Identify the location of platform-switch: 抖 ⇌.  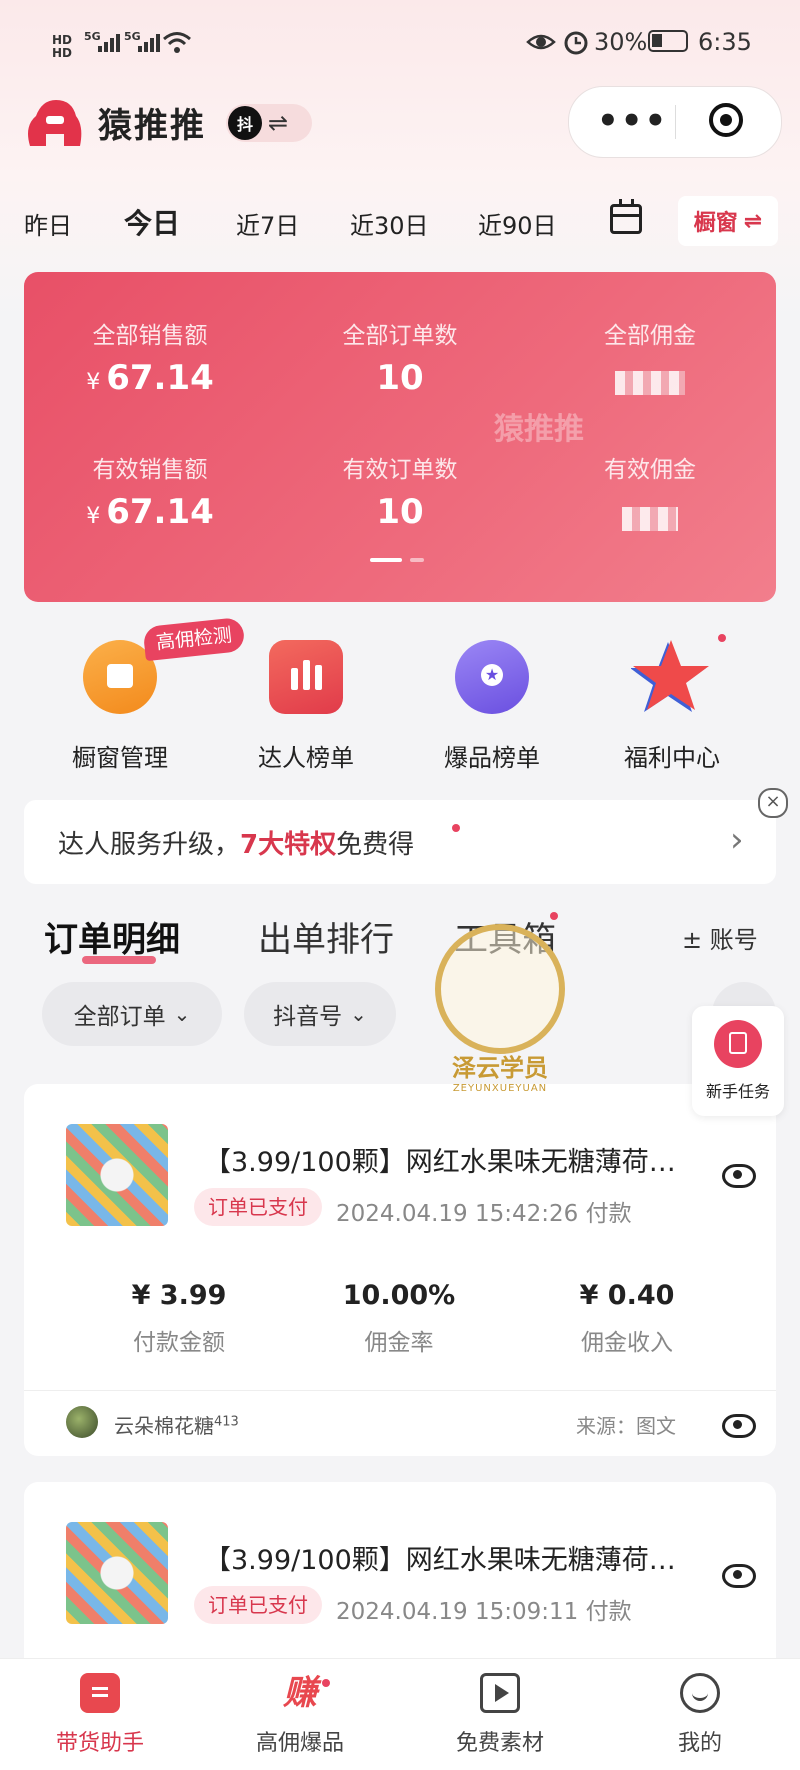
(269, 123).